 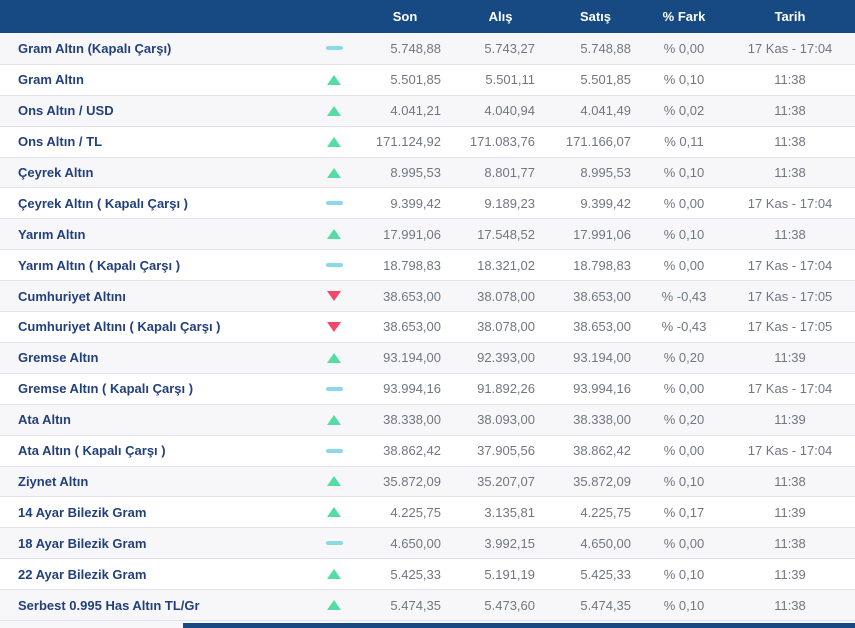 What do you see at coordinates (684, 48) in the screenshot?
I see `fark-value: % 0,00` at bounding box center [684, 48].